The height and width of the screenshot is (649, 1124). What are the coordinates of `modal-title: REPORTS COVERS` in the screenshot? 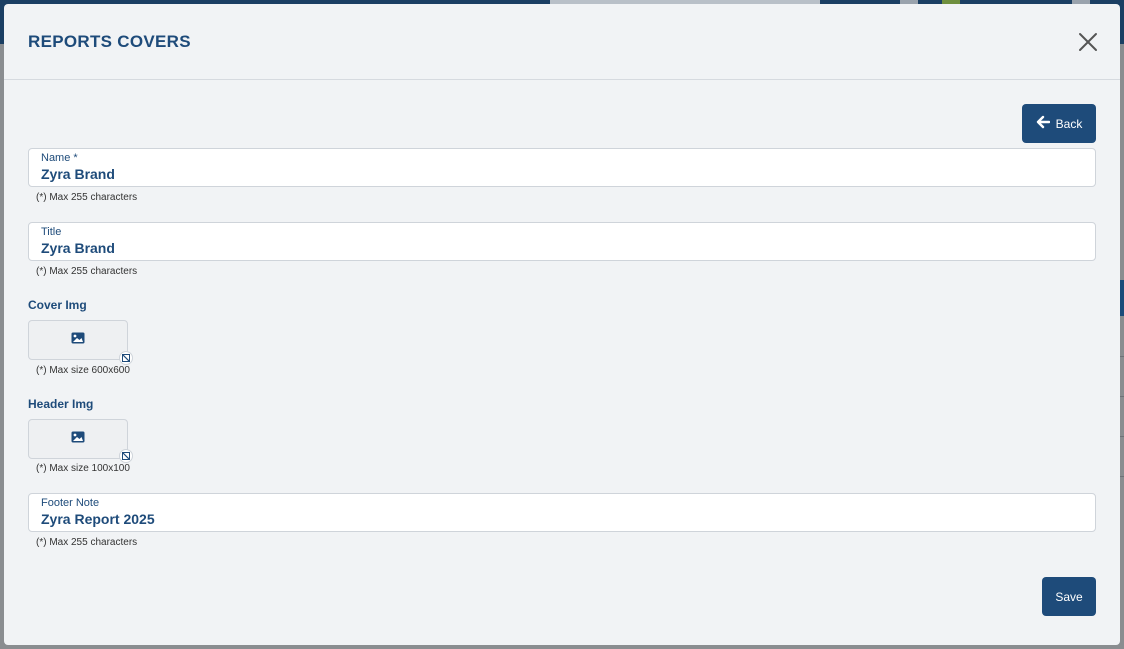 It's located at (109, 41).